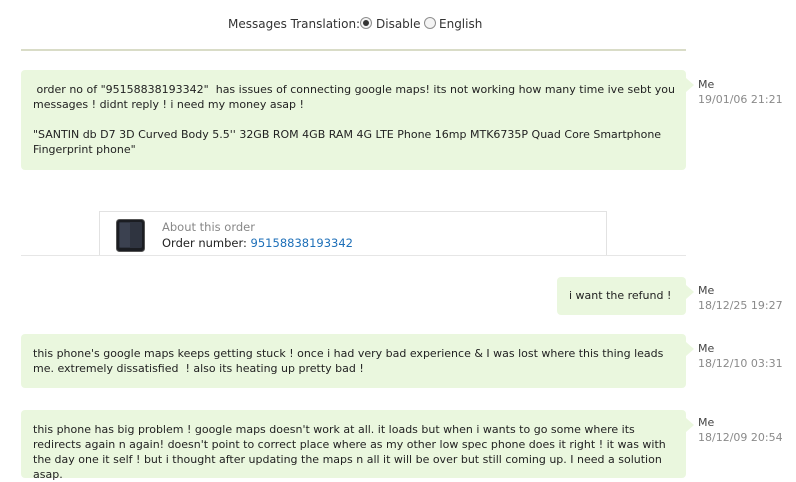  What do you see at coordinates (294, 24) in the screenshot?
I see `translation-label: Messages Translation:` at bounding box center [294, 24].